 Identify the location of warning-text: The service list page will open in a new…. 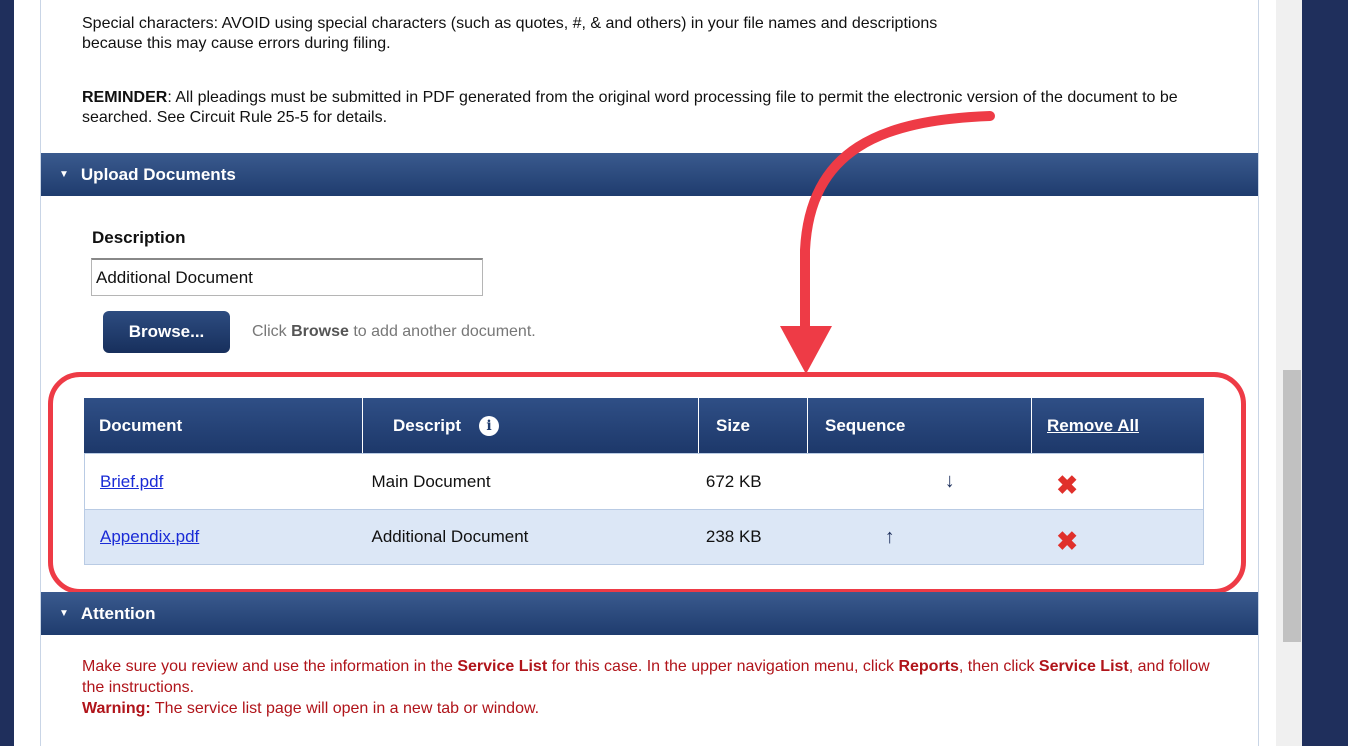
(345, 708).